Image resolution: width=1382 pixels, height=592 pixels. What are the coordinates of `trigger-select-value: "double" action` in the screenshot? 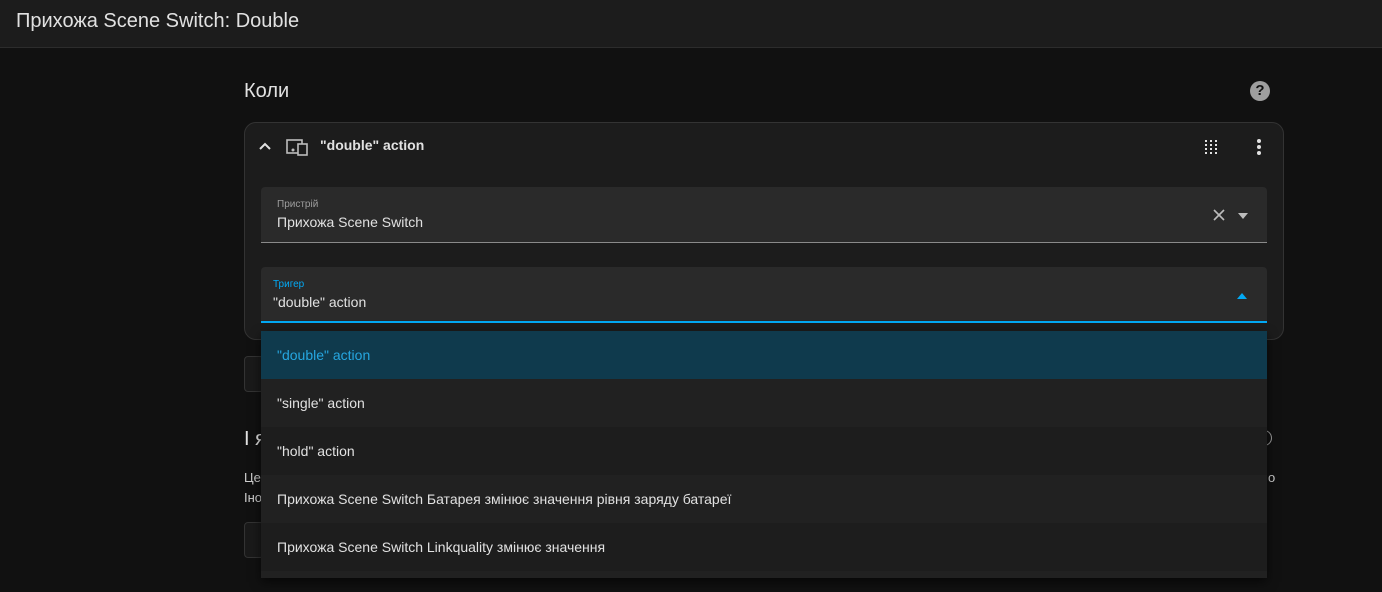 It's located at (320, 302).